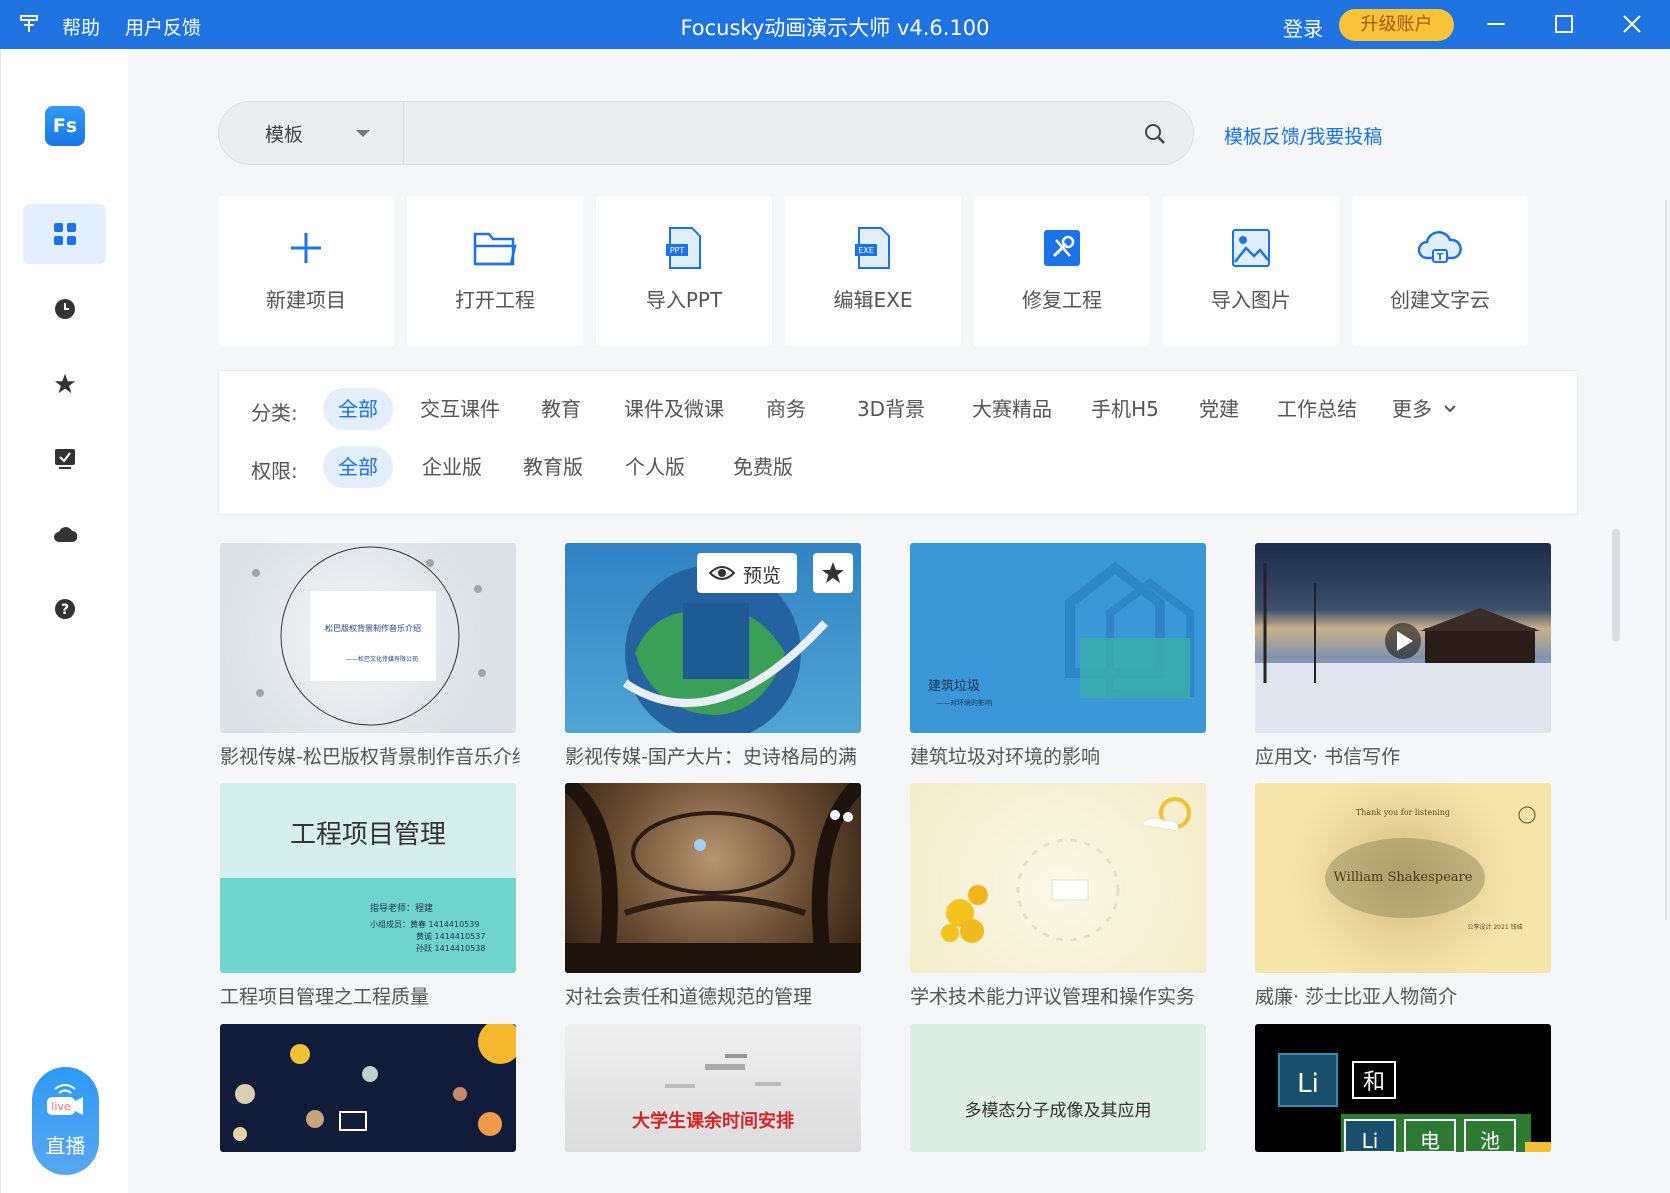 This screenshot has width=1670, height=1193. I want to click on sidebar-item-templates, so click(64, 234).